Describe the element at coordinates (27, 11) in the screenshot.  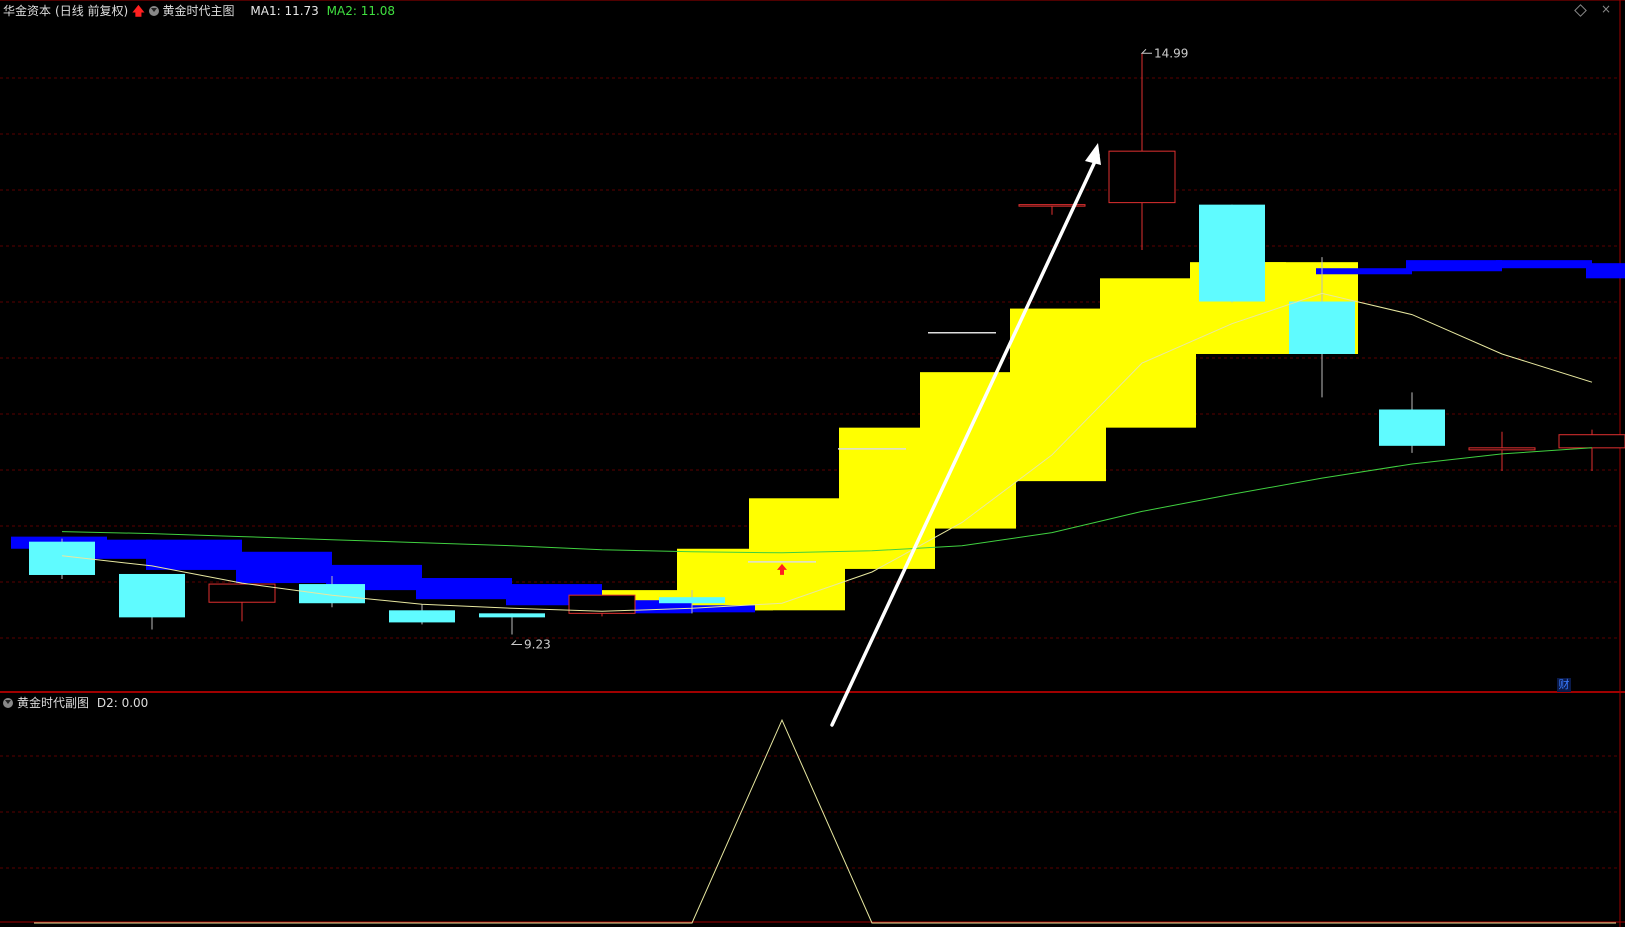
I see `stock-name: 华金资本` at that location.